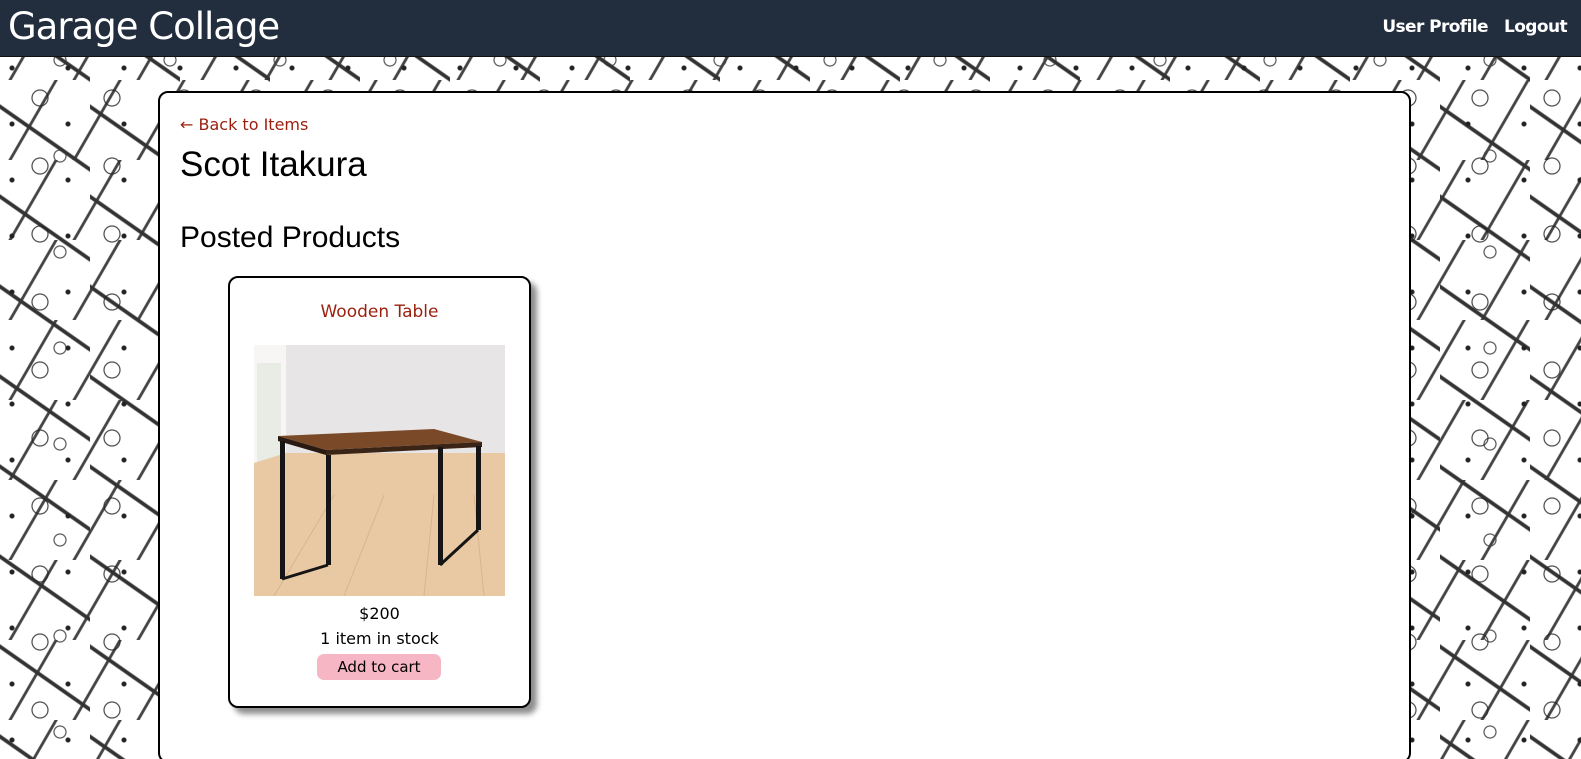  I want to click on product-title-link: Wooden Table, so click(379, 312).